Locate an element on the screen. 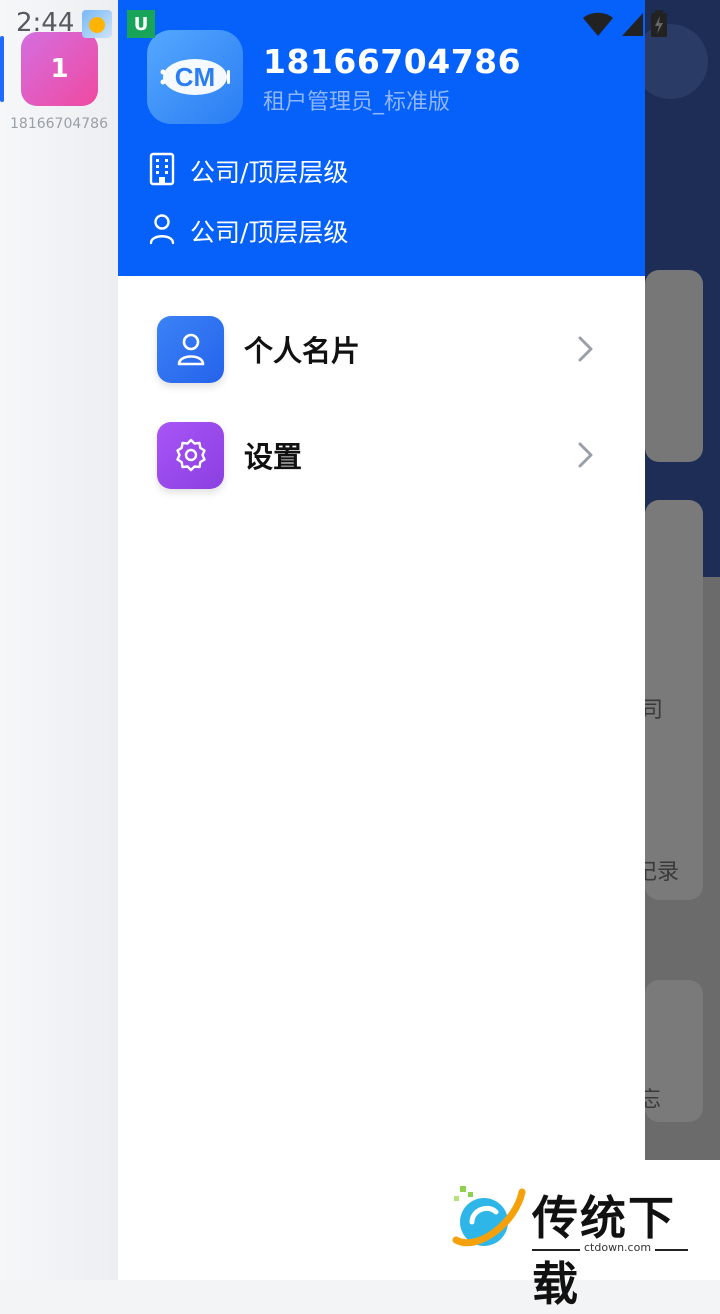 Image resolution: width=720 pixels, height=1314 pixels. weather-icon is located at coordinates (97, 24).